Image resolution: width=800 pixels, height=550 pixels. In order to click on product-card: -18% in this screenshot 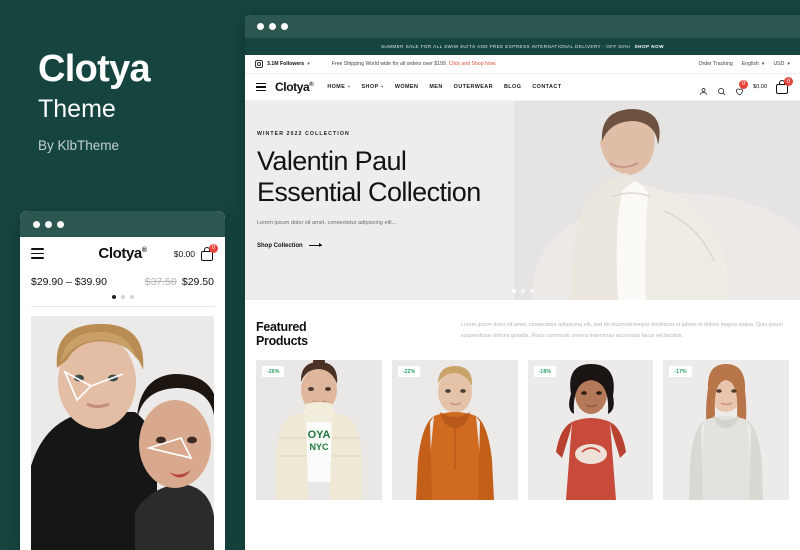, I will do `click(590, 430)`.